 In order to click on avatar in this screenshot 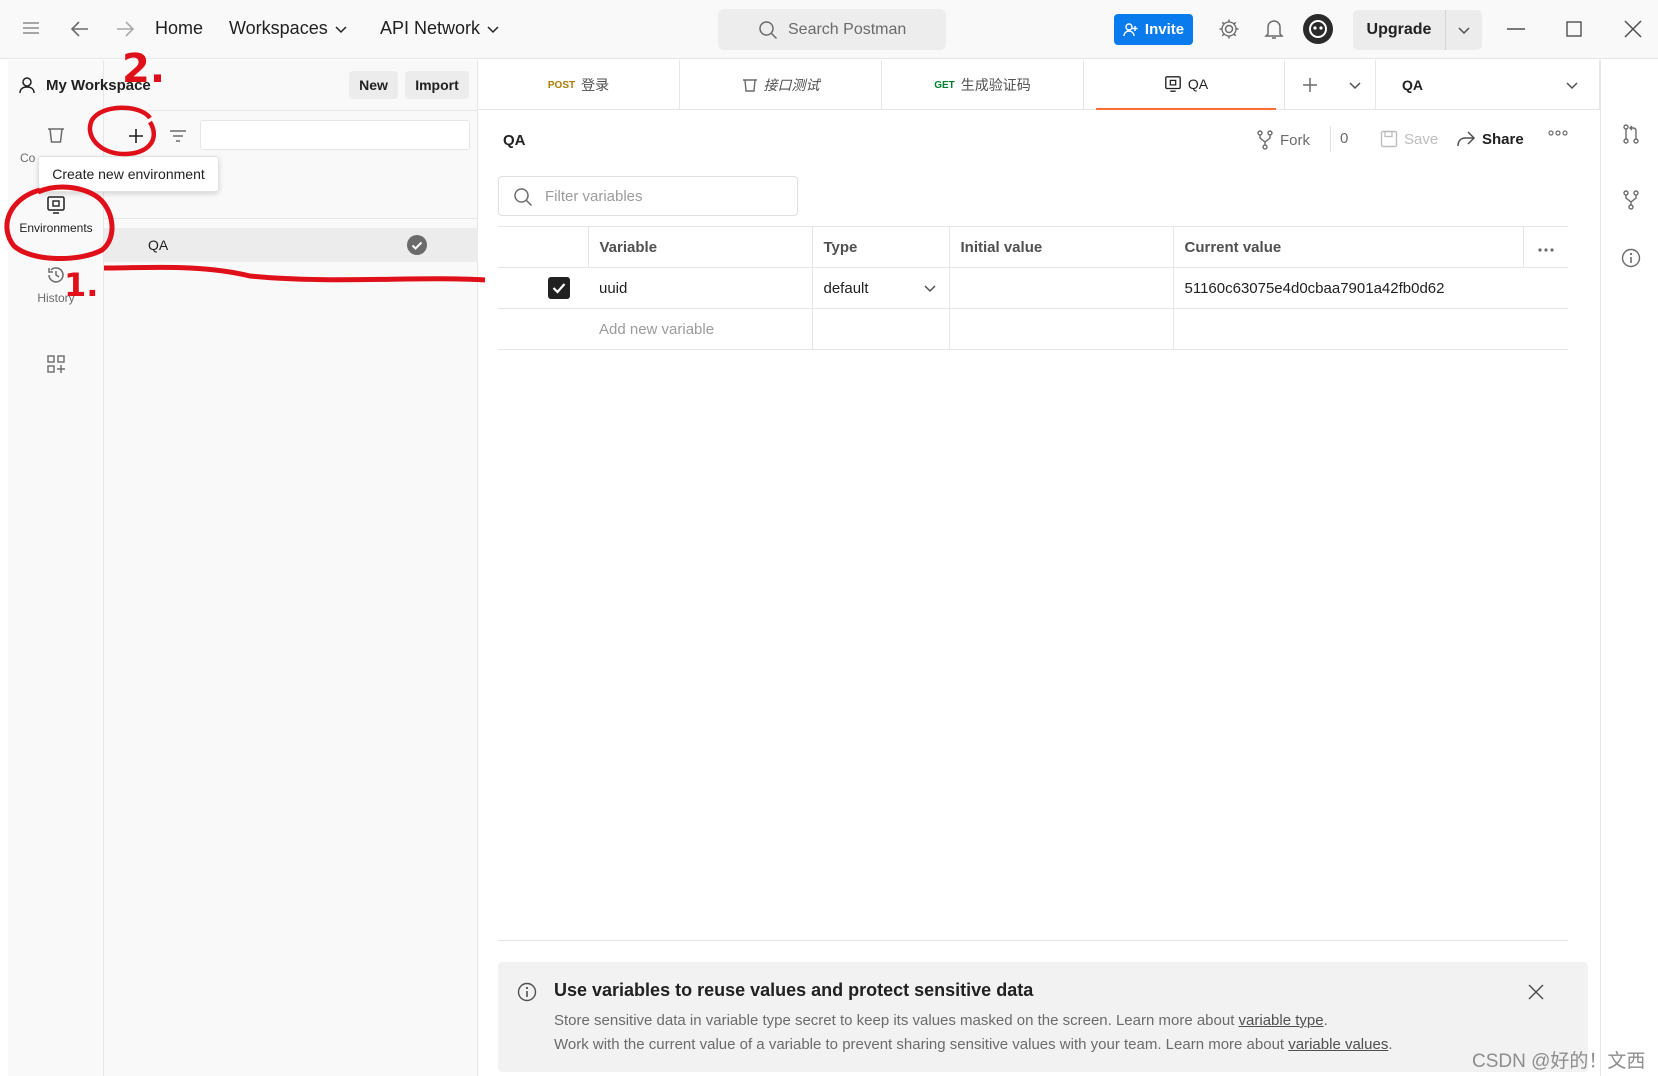, I will do `click(1318, 29)`.